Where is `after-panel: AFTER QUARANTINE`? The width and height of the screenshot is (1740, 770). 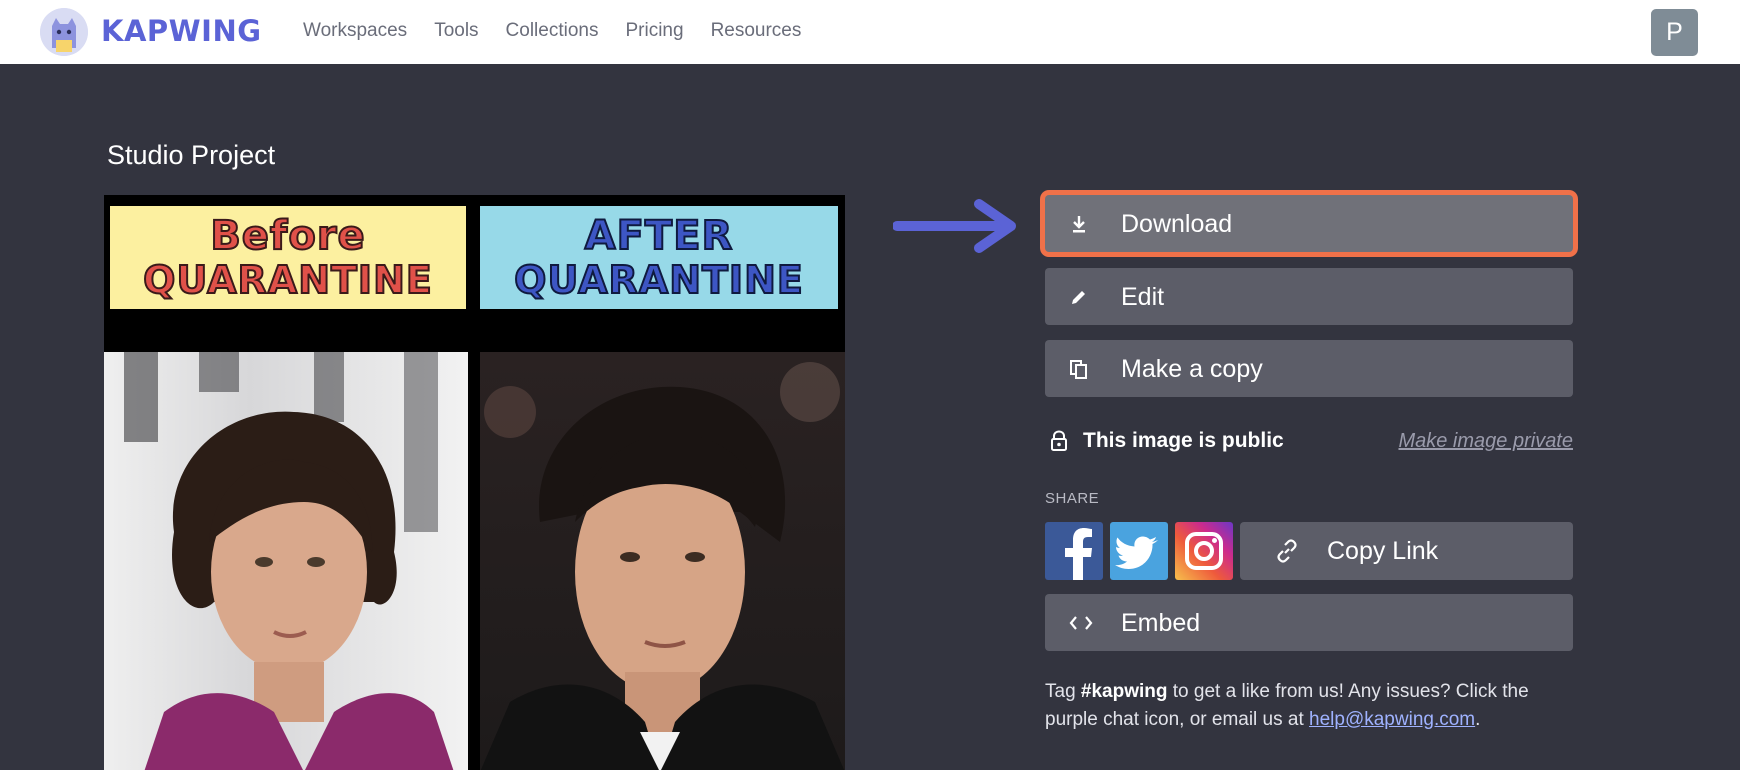
after-panel: AFTER QUARANTINE is located at coordinates (659, 257).